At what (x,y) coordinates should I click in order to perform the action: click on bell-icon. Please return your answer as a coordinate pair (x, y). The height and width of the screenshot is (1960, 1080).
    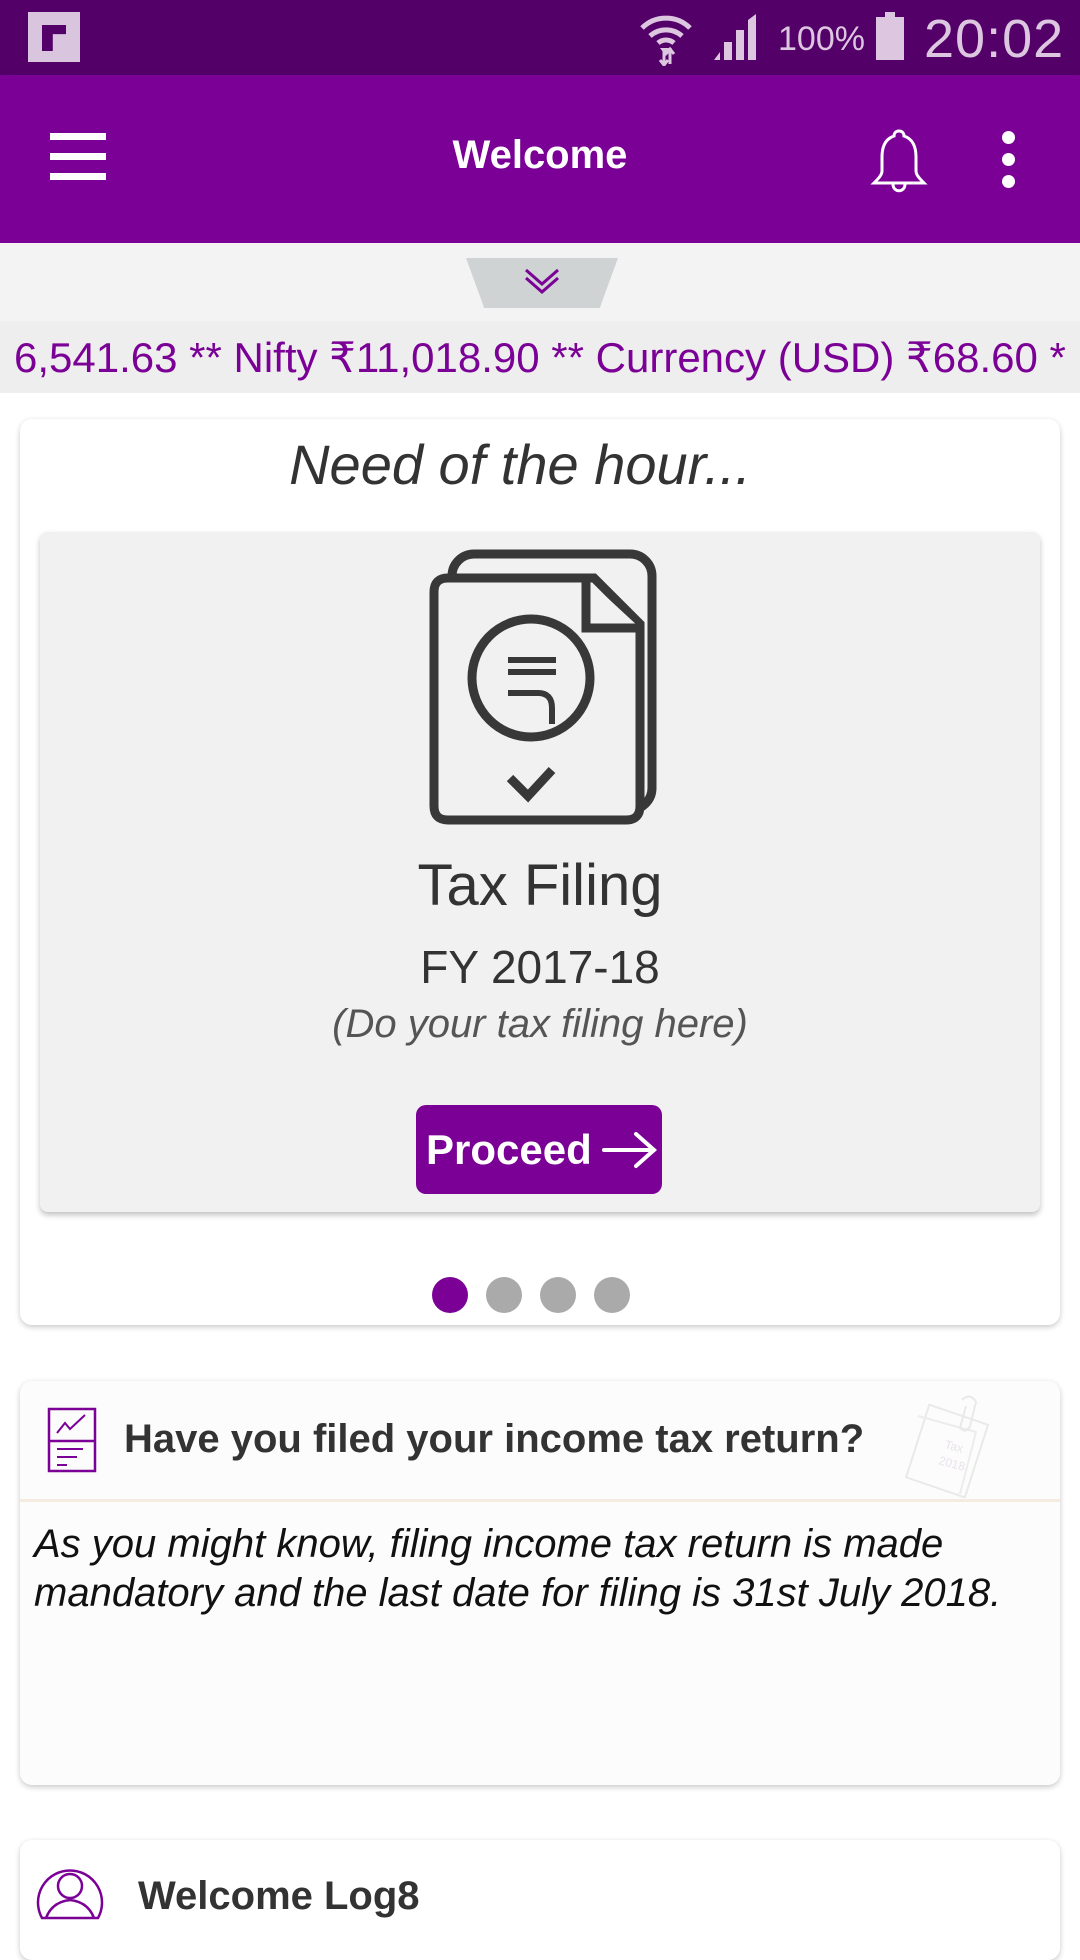
    Looking at the image, I should click on (899, 160).